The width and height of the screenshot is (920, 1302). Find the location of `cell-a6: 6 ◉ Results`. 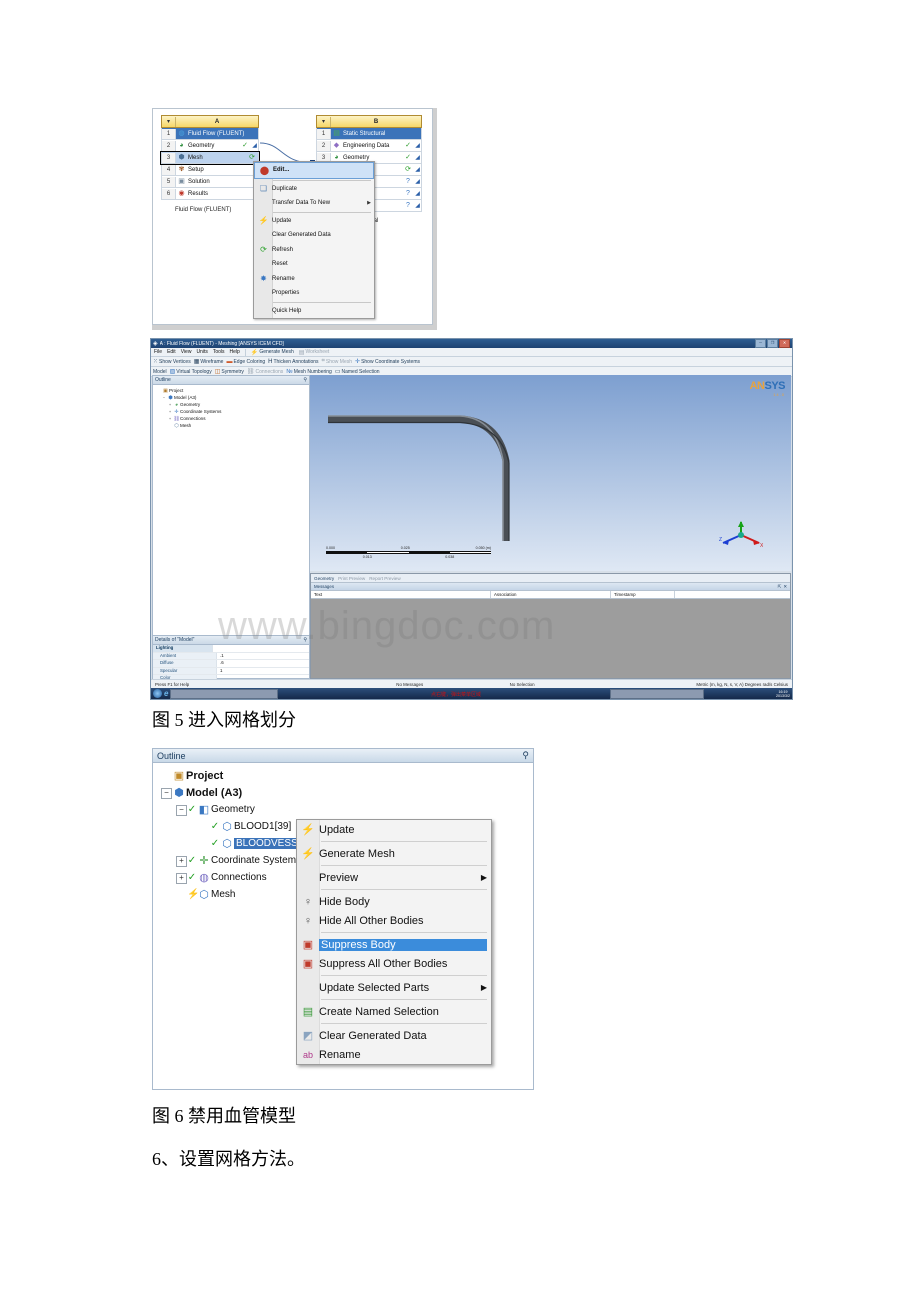

cell-a6: 6 ◉ Results is located at coordinates (210, 194).